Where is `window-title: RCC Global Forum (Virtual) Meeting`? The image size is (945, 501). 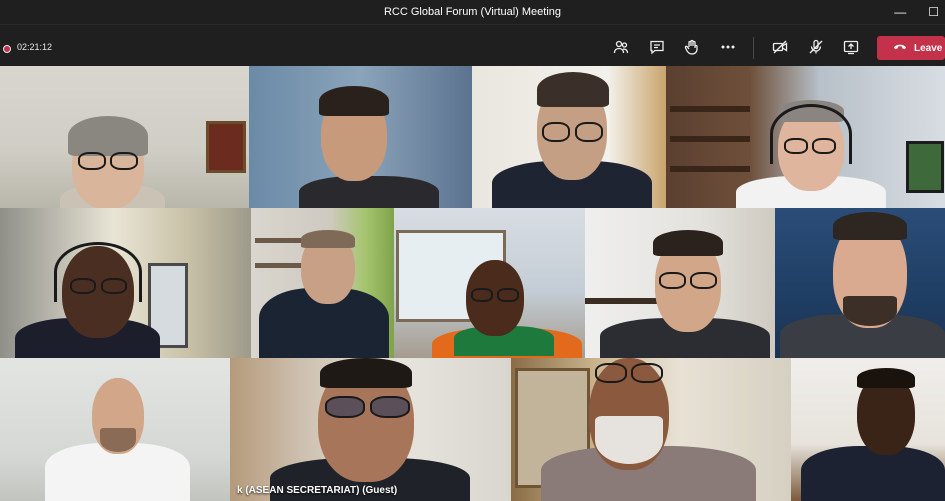 window-title: RCC Global Forum (Virtual) Meeting is located at coordinates (472, 12).